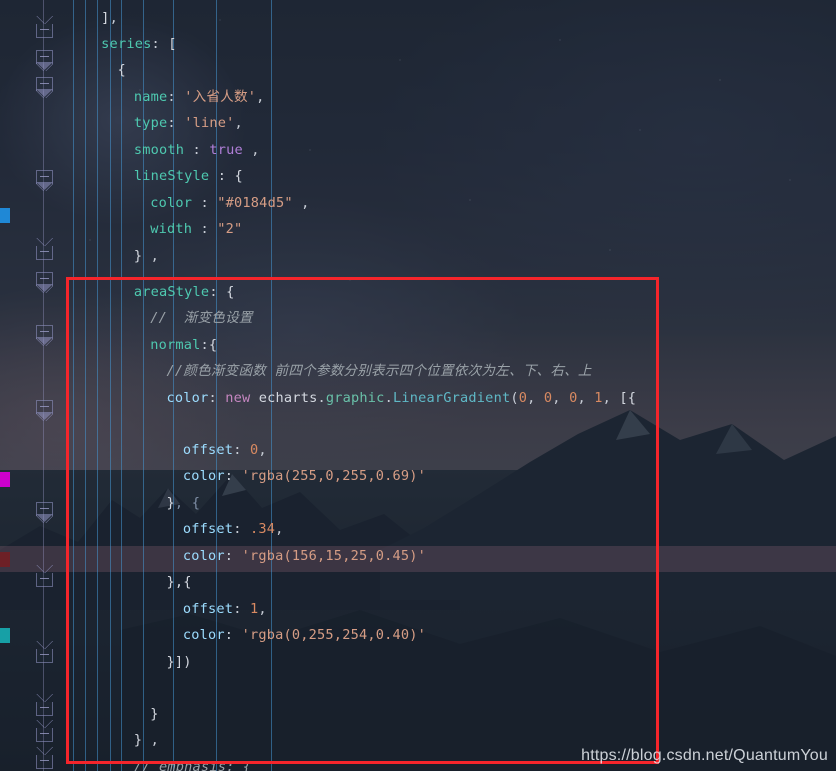 This screenshot has width=836, height=771. What do you see at coordinates (105, 18) in the screenshot?
I see `code-token: ]` at bounding box center [105, 18].